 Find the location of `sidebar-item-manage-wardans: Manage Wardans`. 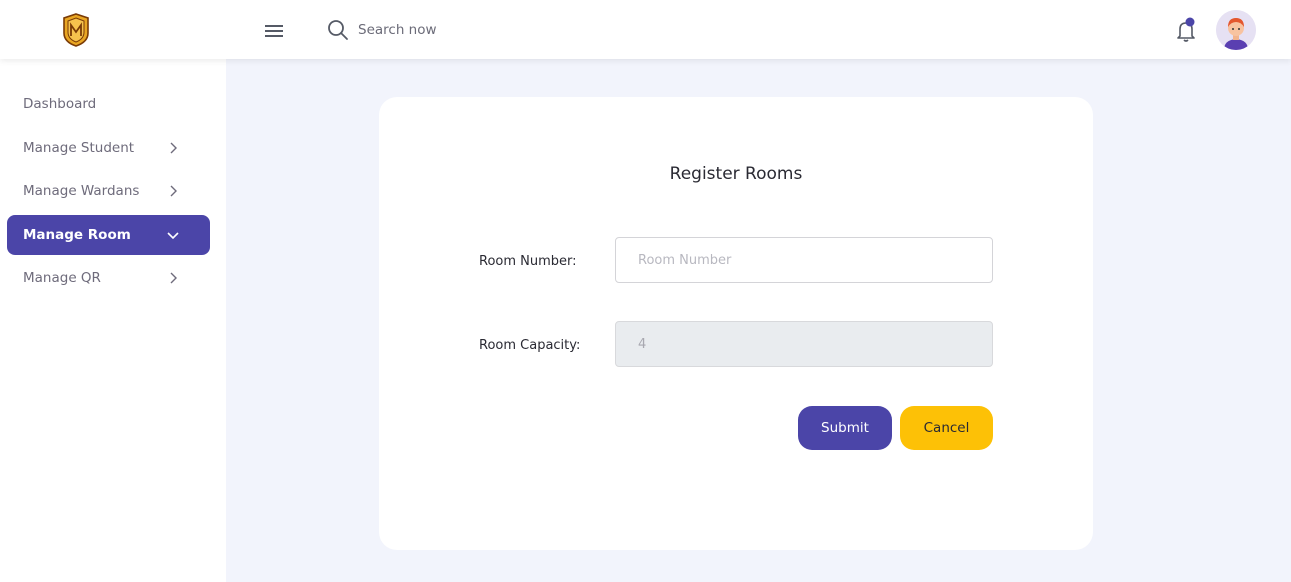

sidebar-item-manage-wardans: Manage Wardans is located at coordinates (108, 191).